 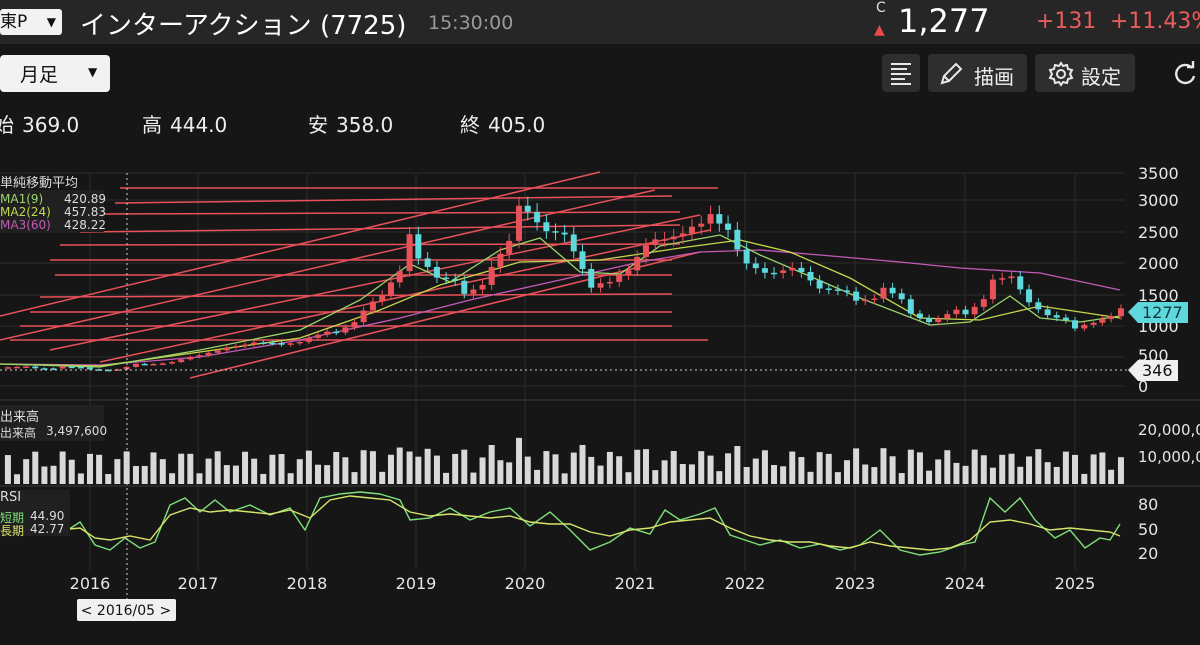 I want to click on price-axis-label: 2500, so click(x=1158, y=232).